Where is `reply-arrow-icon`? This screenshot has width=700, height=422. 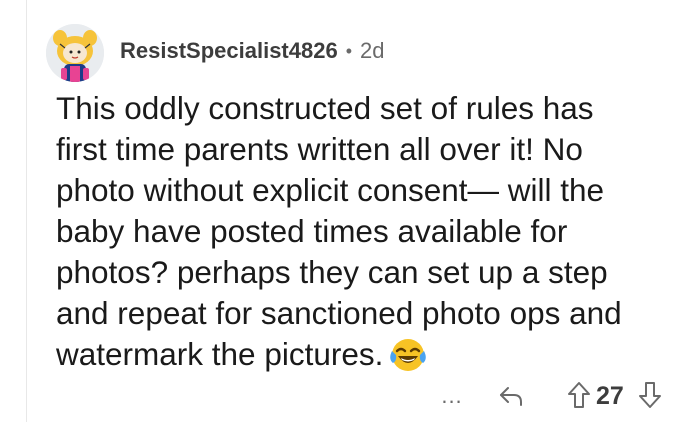 reply-arrow-icon is located at coordinates (511, 396).